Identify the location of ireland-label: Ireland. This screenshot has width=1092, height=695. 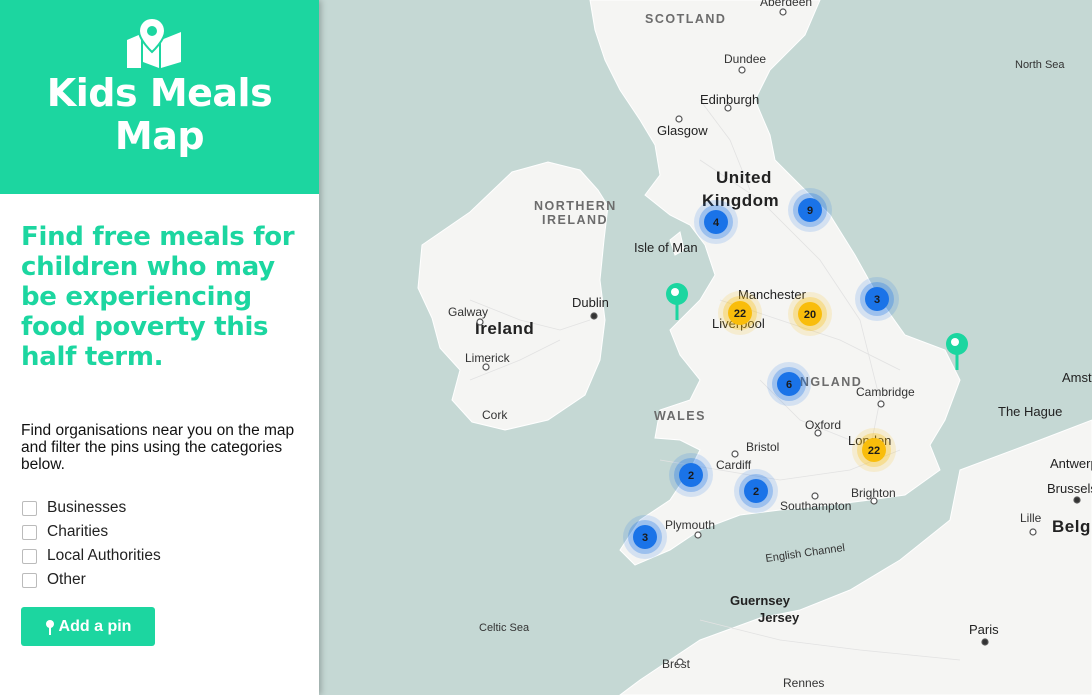
(504, 328).